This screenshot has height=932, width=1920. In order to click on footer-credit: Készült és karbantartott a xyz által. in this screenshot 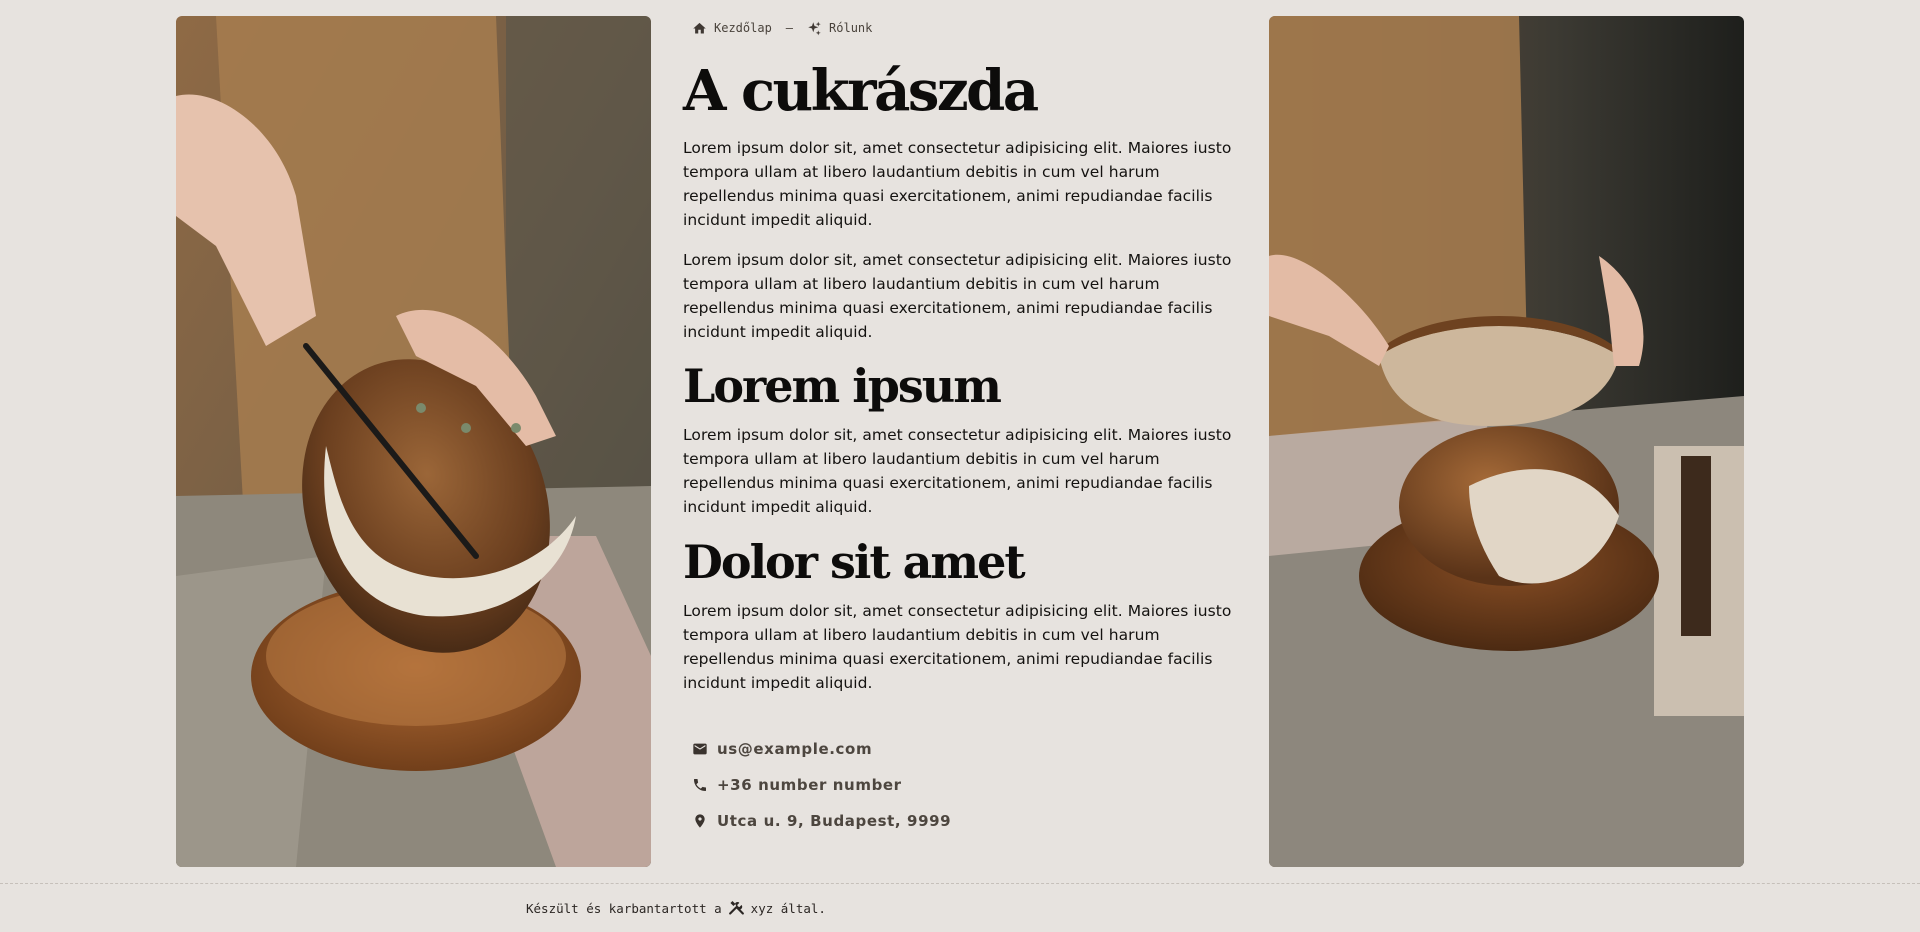, I will do `click(676, 908)`.